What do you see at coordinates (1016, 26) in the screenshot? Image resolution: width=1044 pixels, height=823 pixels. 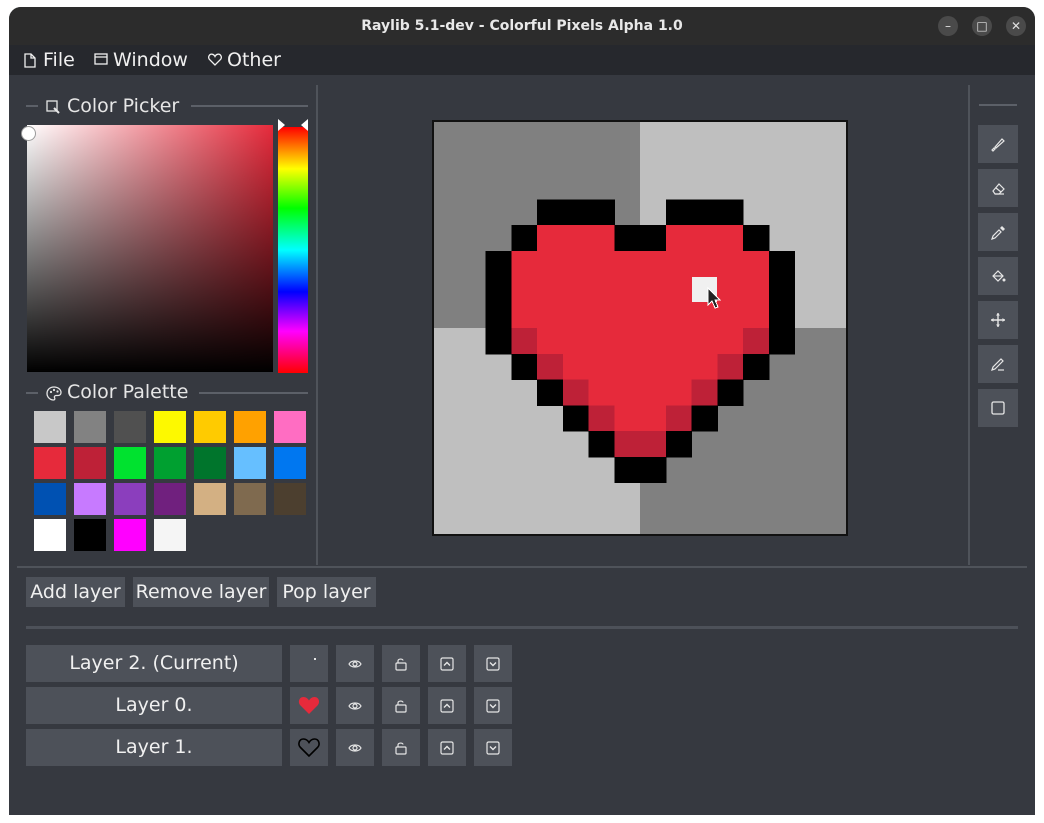 I see `close-button: ✕` at bounding box center [1016, 26].